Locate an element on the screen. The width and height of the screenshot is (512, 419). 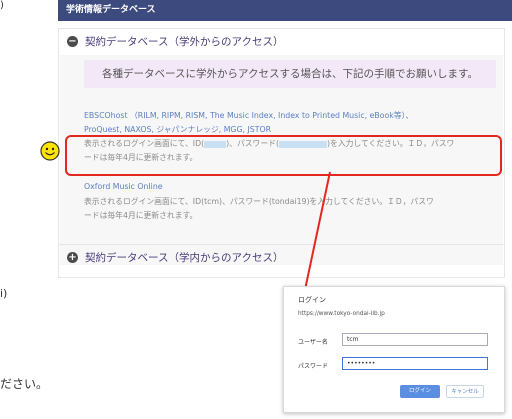
password-label: パスワード is located at coordinates (313, 366).